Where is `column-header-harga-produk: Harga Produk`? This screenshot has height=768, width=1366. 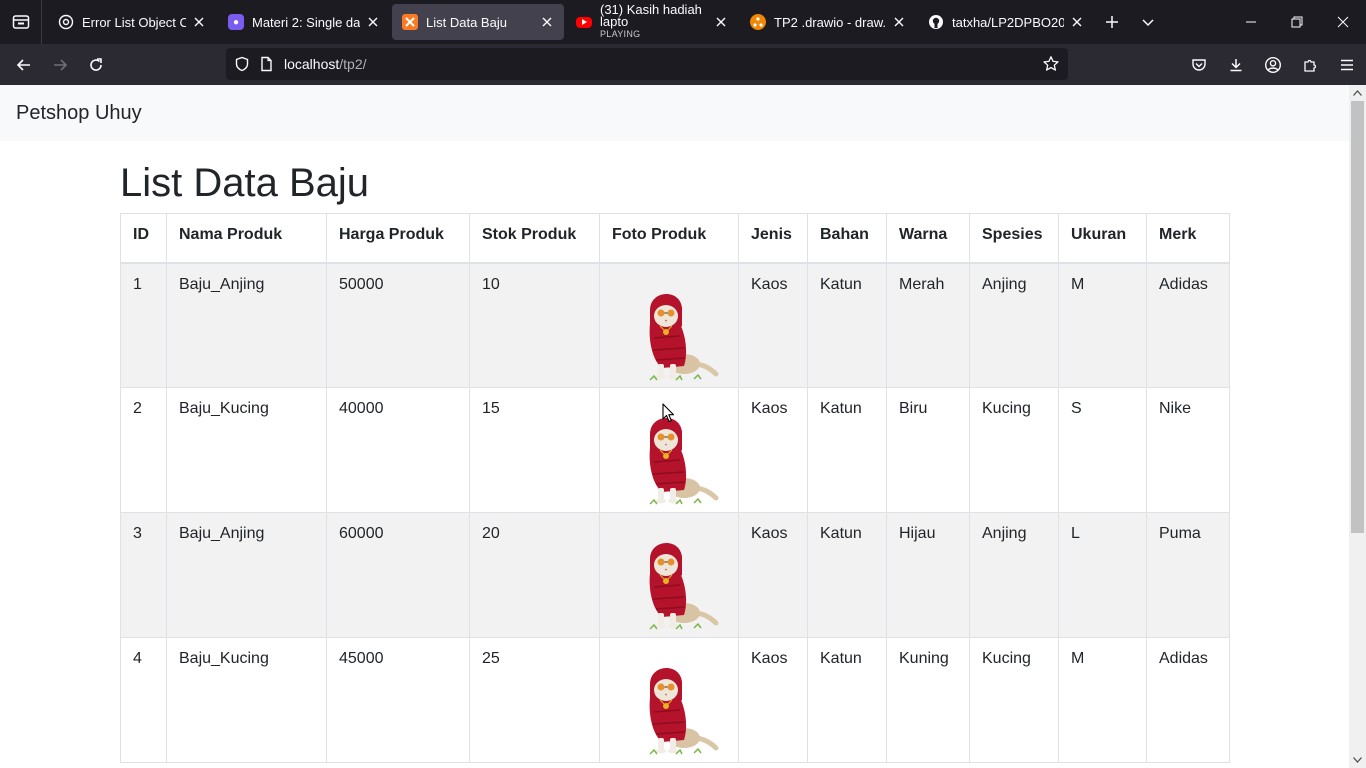 column-header-harga-produk: Harga Produk is located at coordinates (398, 238).